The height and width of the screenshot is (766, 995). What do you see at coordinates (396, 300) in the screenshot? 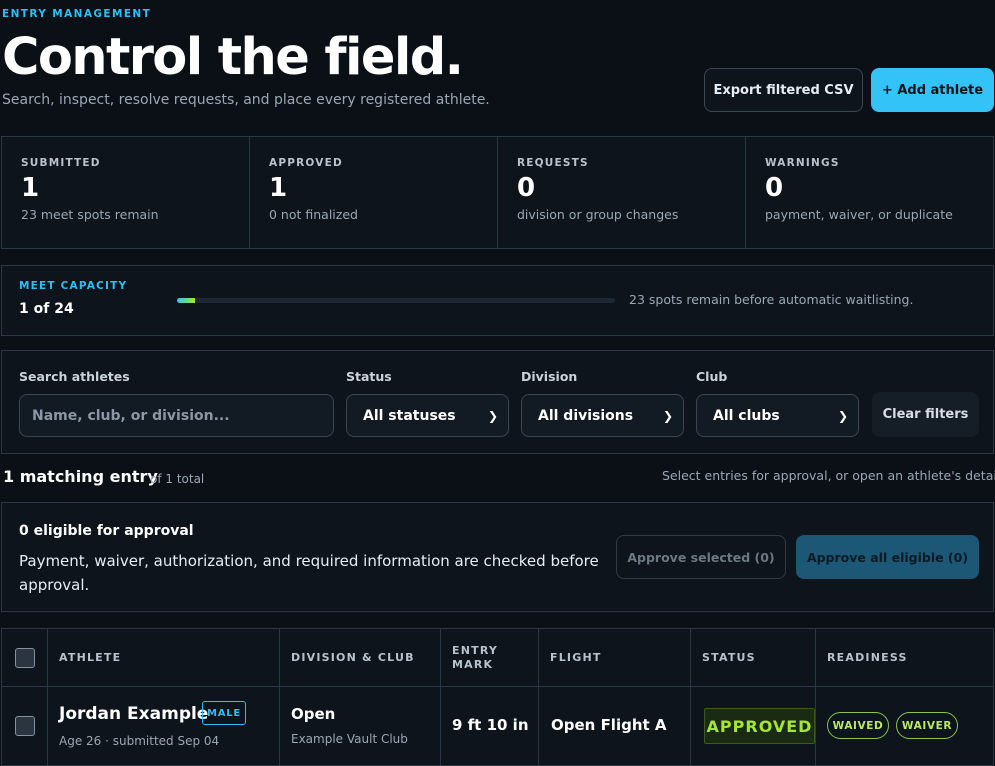
I see `capacity-progress-bar` at bounding box center [396, 300].